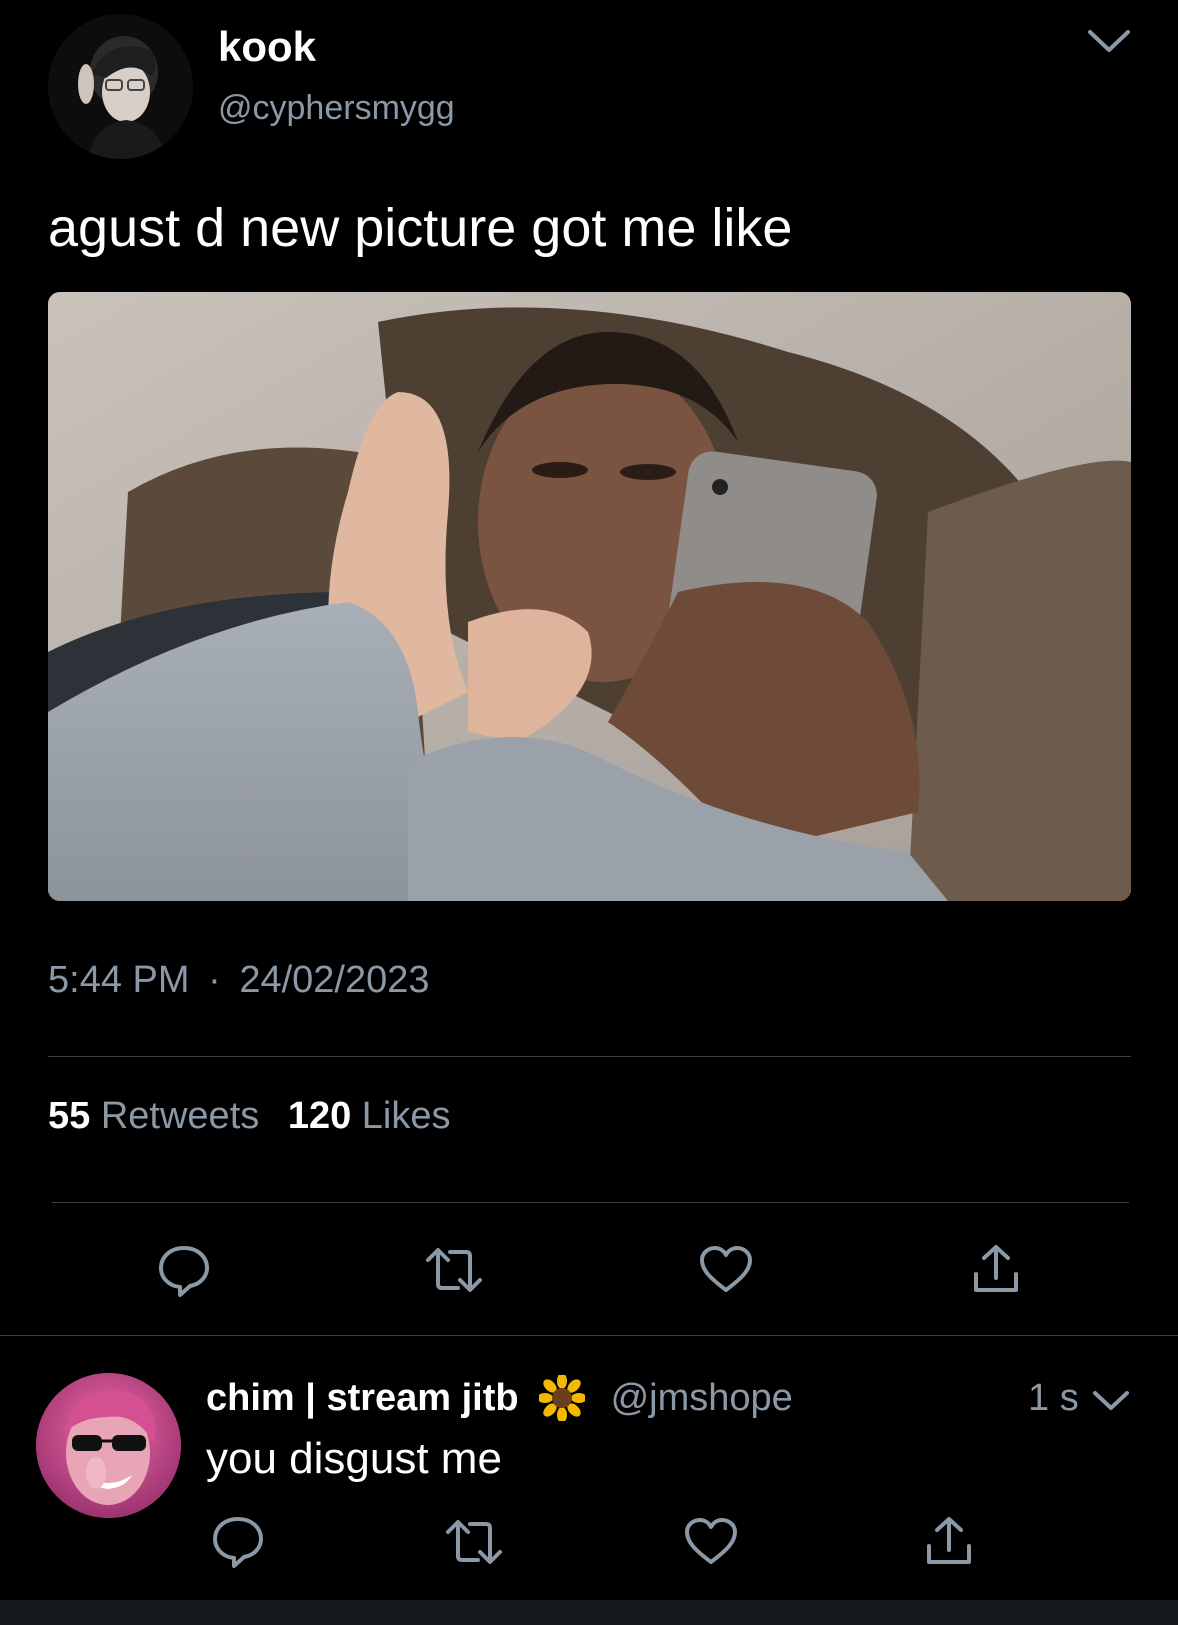  Describe the element at coordinates (69, 1116) in the screenshot. I see `retweet-count: 55` at that location.